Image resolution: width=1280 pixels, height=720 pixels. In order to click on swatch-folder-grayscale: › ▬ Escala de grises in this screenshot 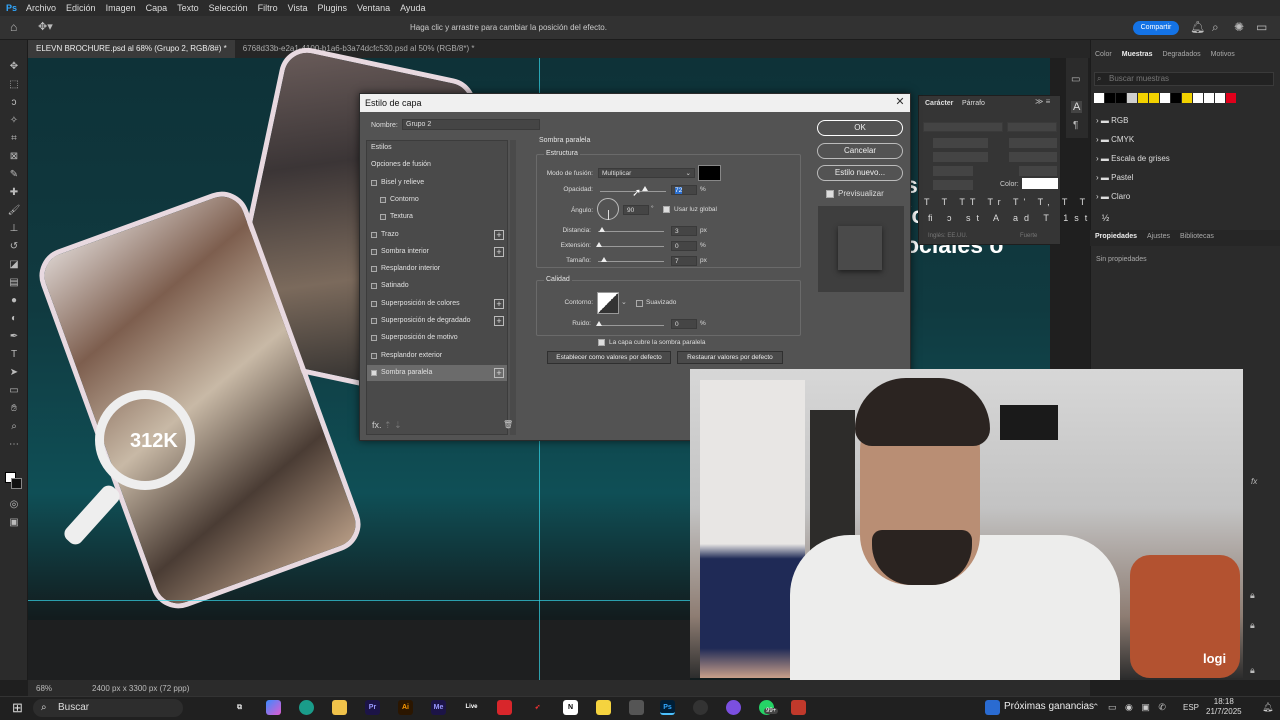, I will do `click(1133, 158)`.